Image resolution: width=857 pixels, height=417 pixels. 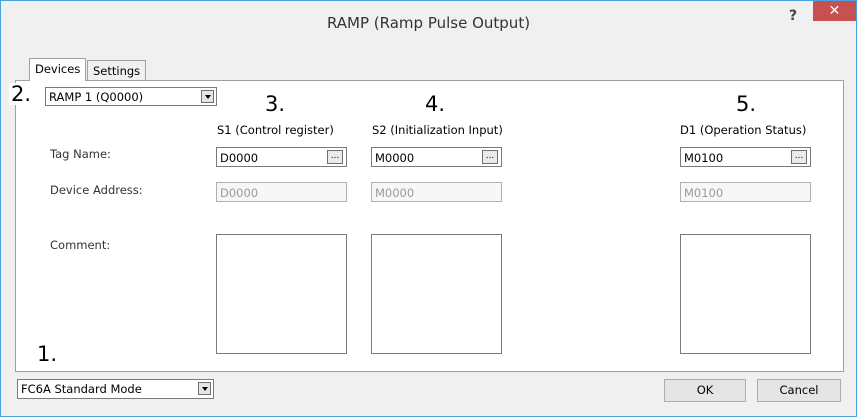 I want to click on d1-comment-box, so click(x=745, y=294).